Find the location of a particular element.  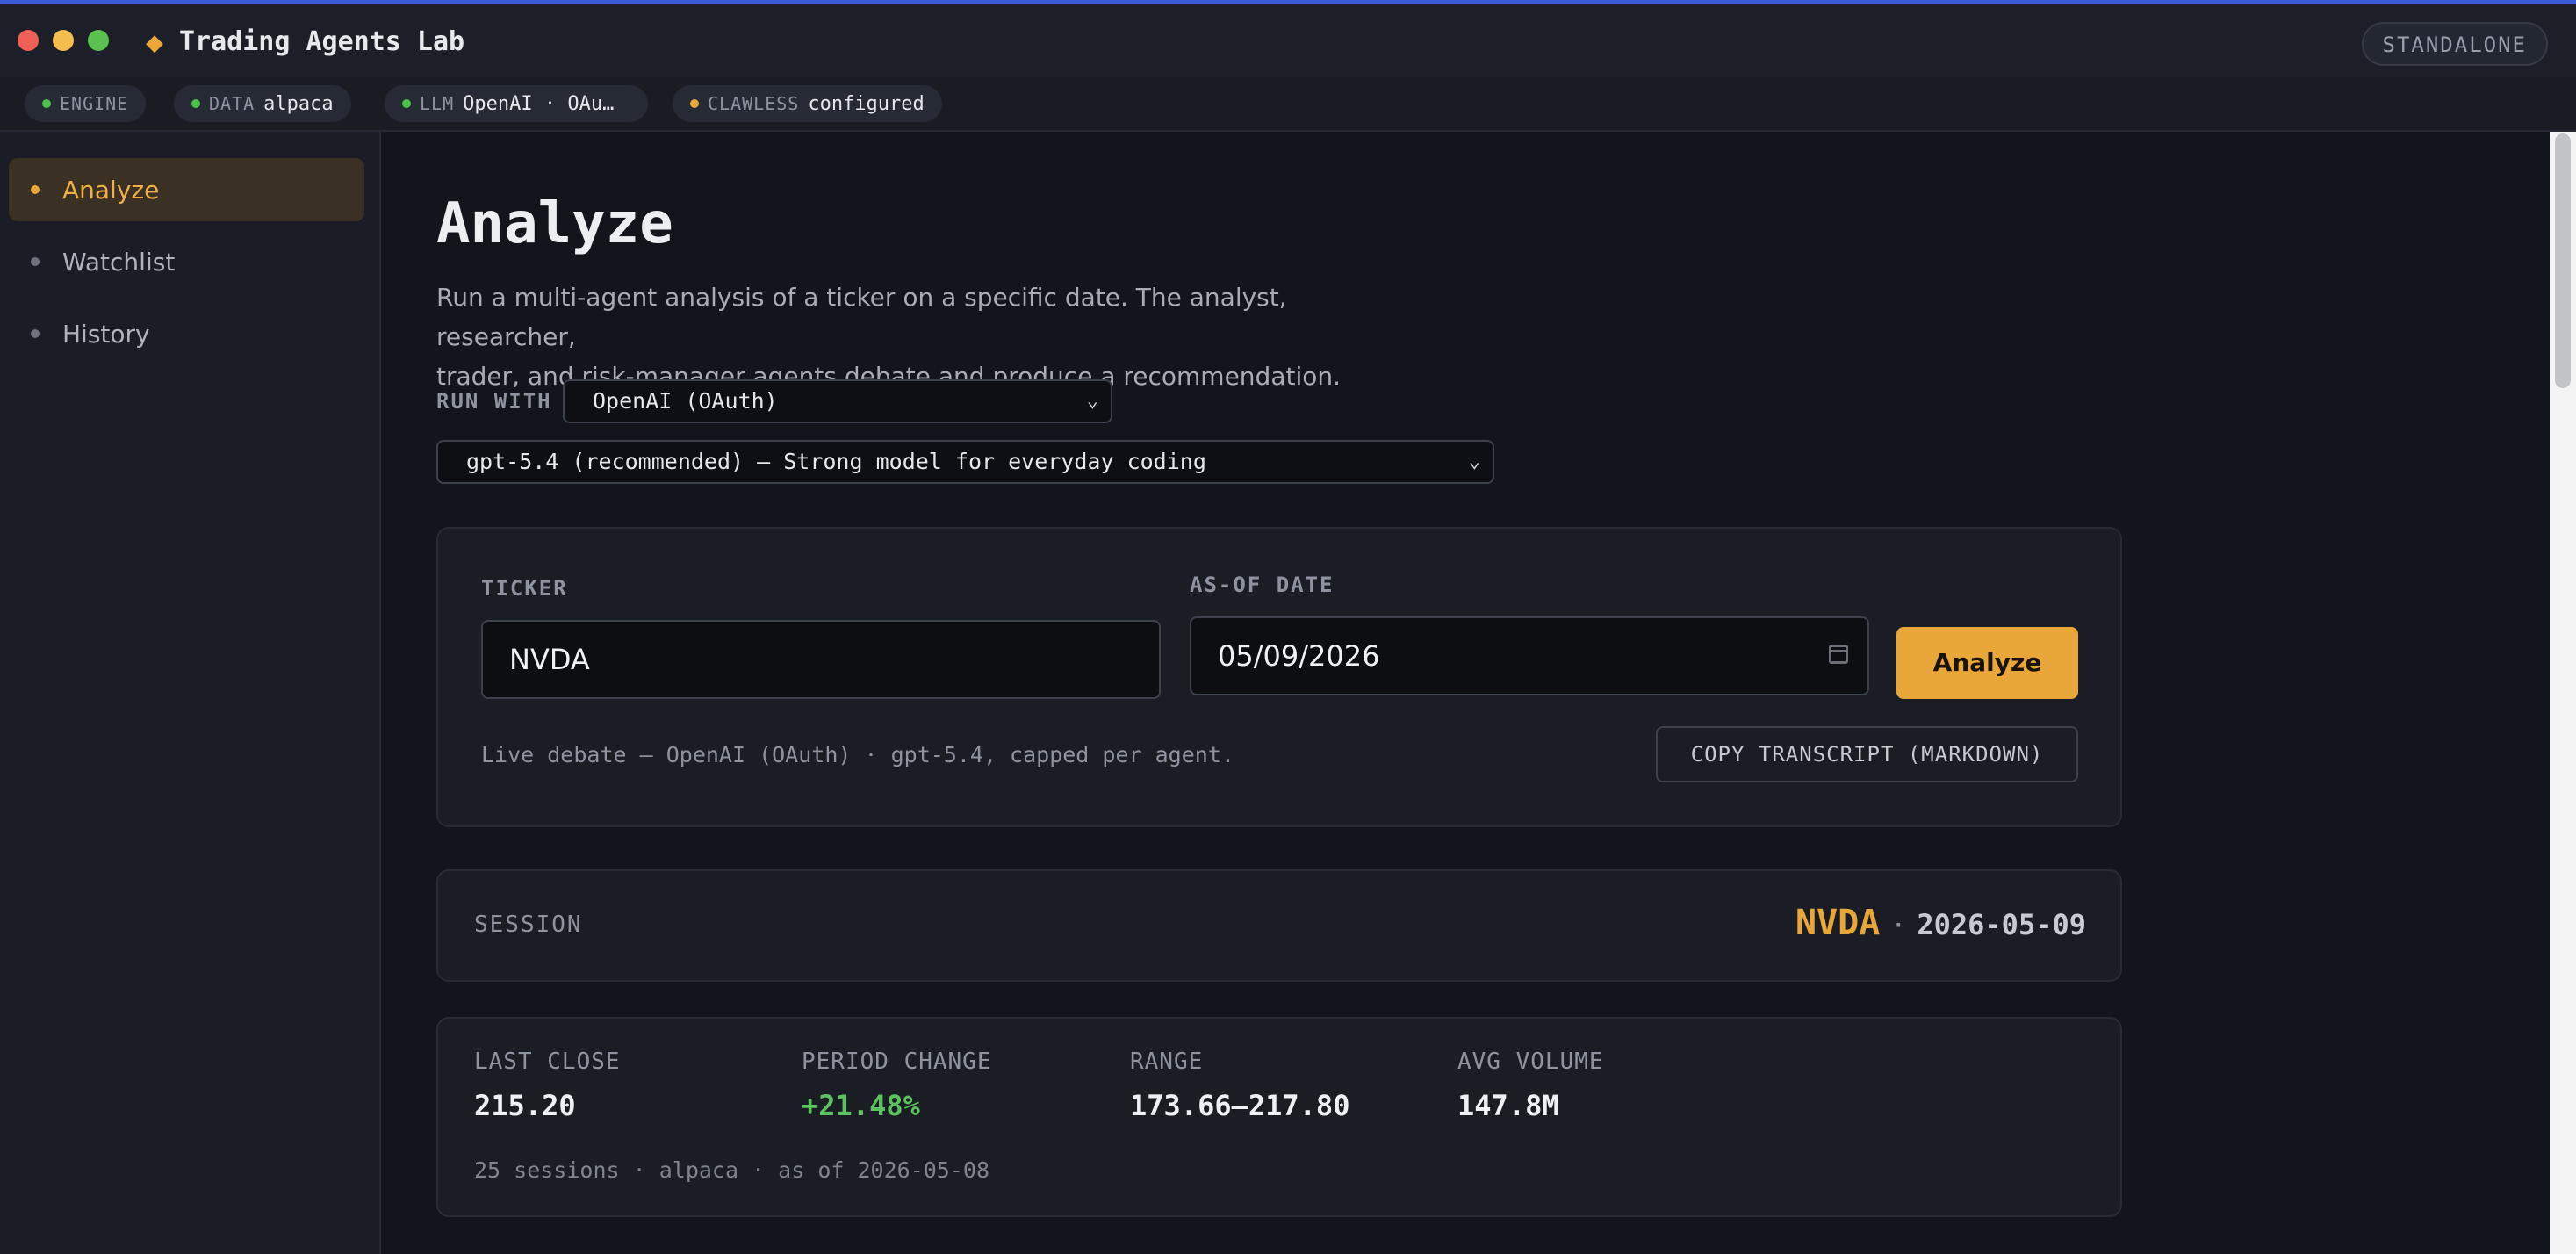

session-label: SESSION is located at coordinates (528, 925).